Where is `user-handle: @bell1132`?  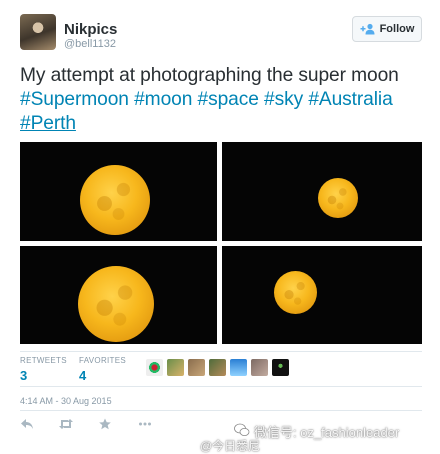 user-handle: @bell1132 is located at coordinates (90, 44).